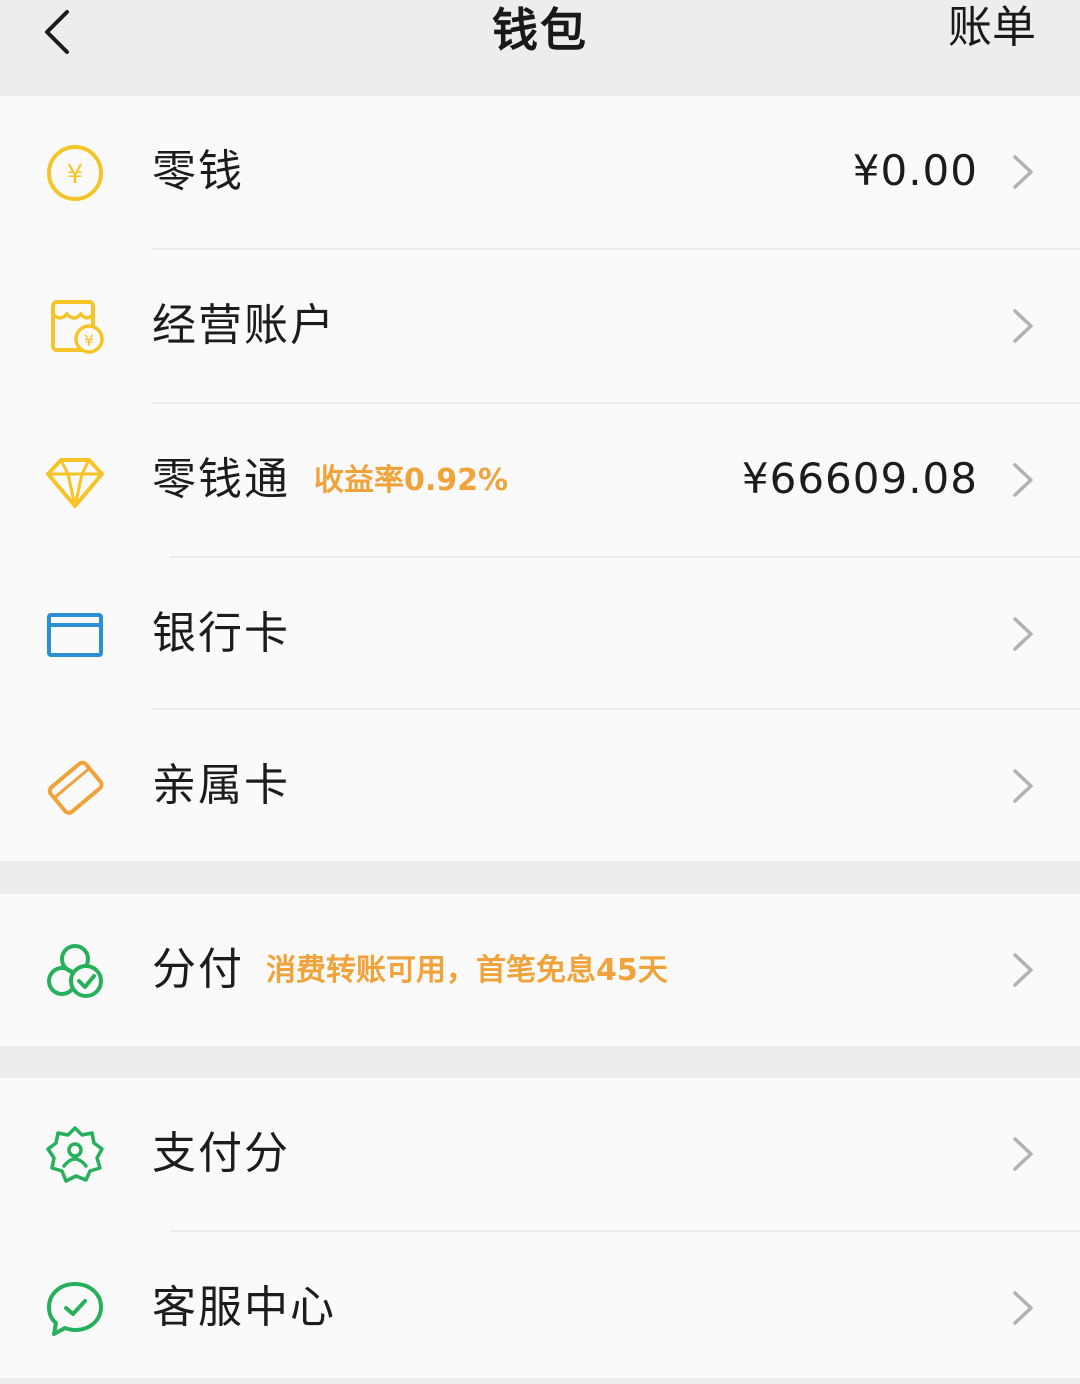  What do you see at coordinates (75, 1154) in the screenshot?
I see `pay-score-icon` at bounding box center [75, 1154].